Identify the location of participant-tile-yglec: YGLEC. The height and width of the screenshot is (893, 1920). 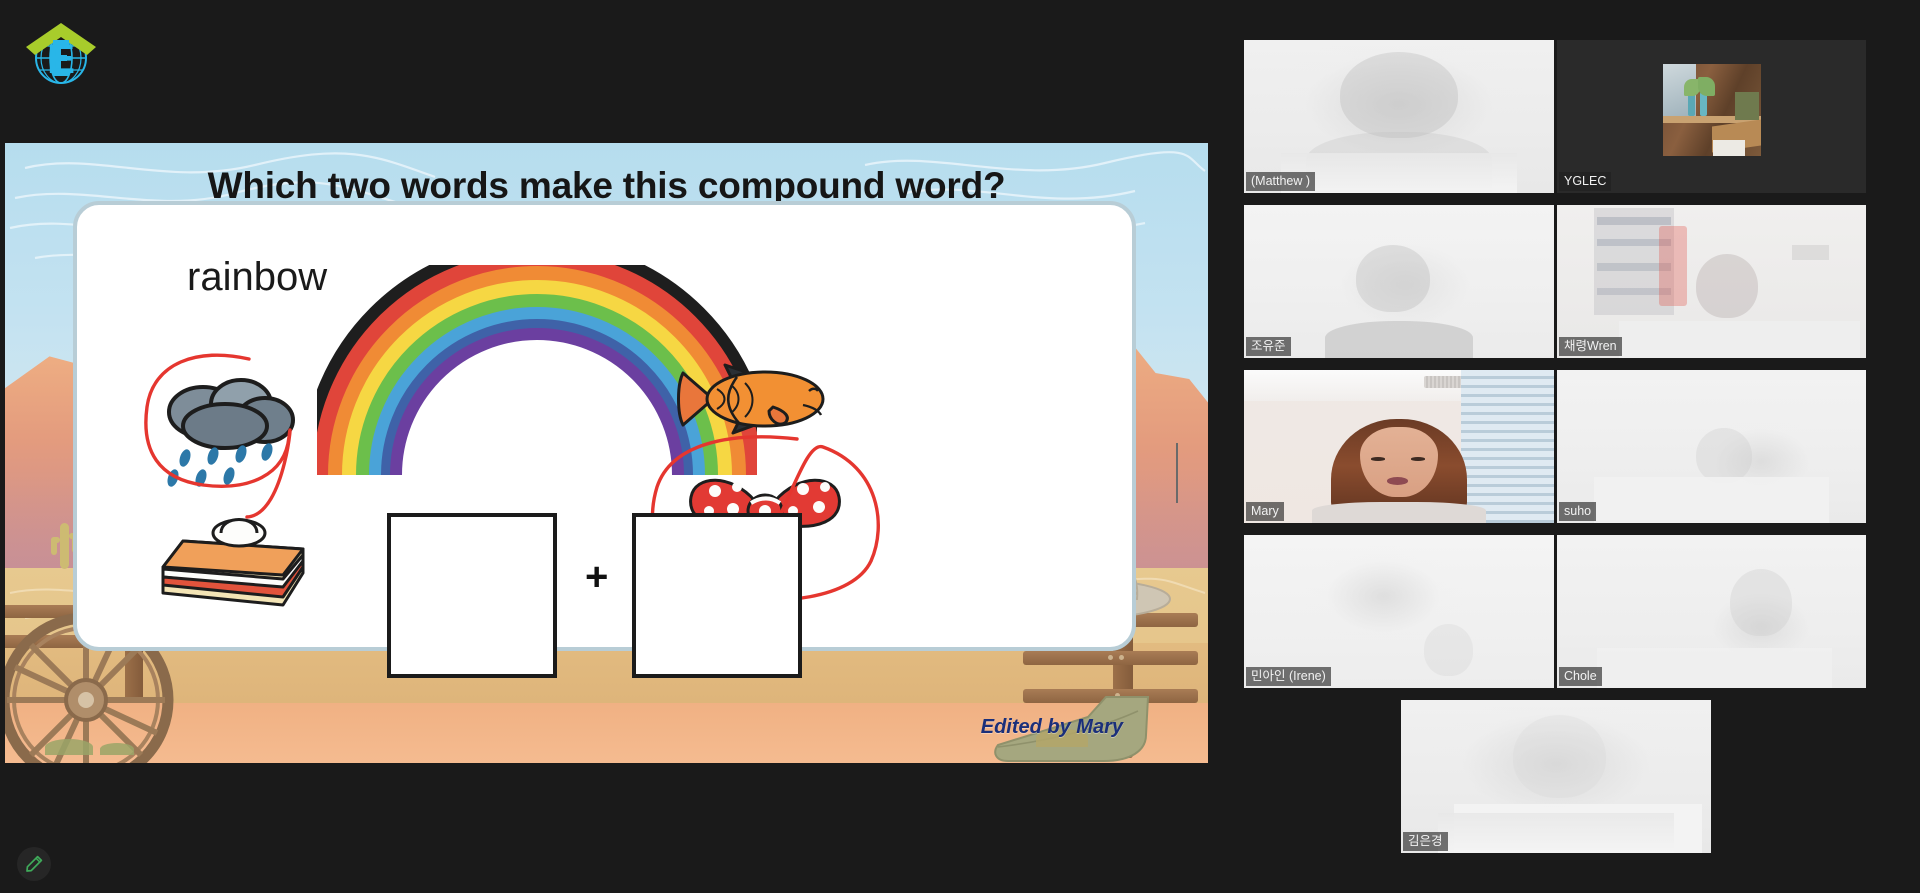
(1711, 116).